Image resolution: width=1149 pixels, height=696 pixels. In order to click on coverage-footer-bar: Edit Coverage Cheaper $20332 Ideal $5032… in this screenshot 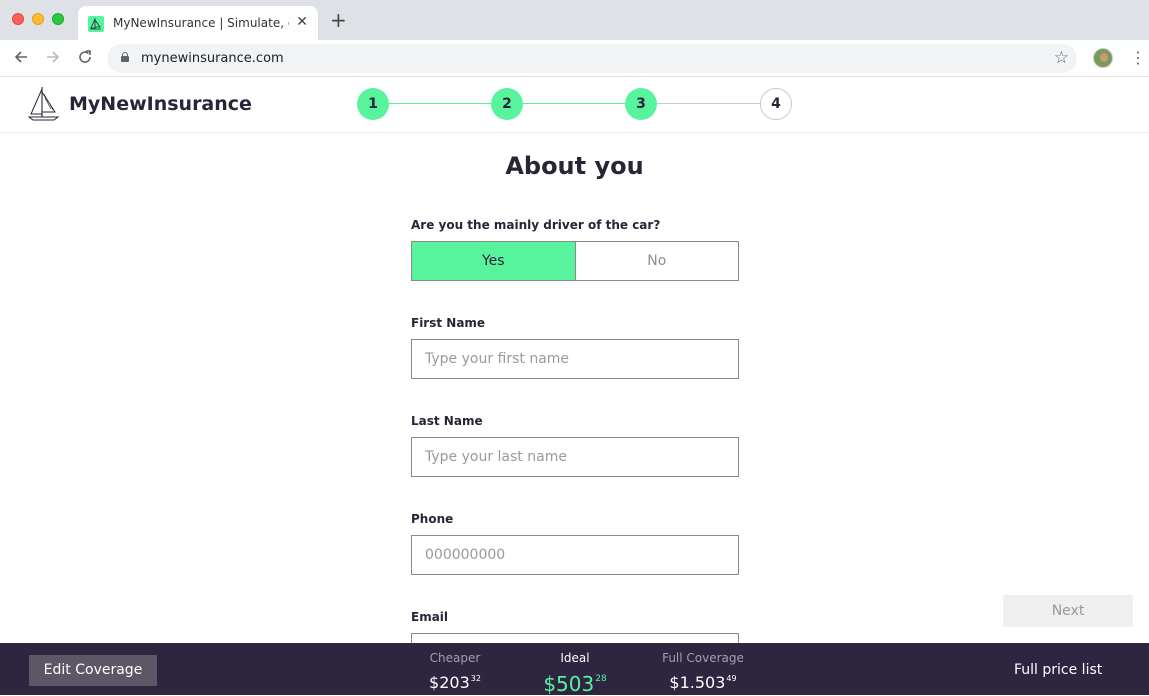, I will do `click(574, 669)`.